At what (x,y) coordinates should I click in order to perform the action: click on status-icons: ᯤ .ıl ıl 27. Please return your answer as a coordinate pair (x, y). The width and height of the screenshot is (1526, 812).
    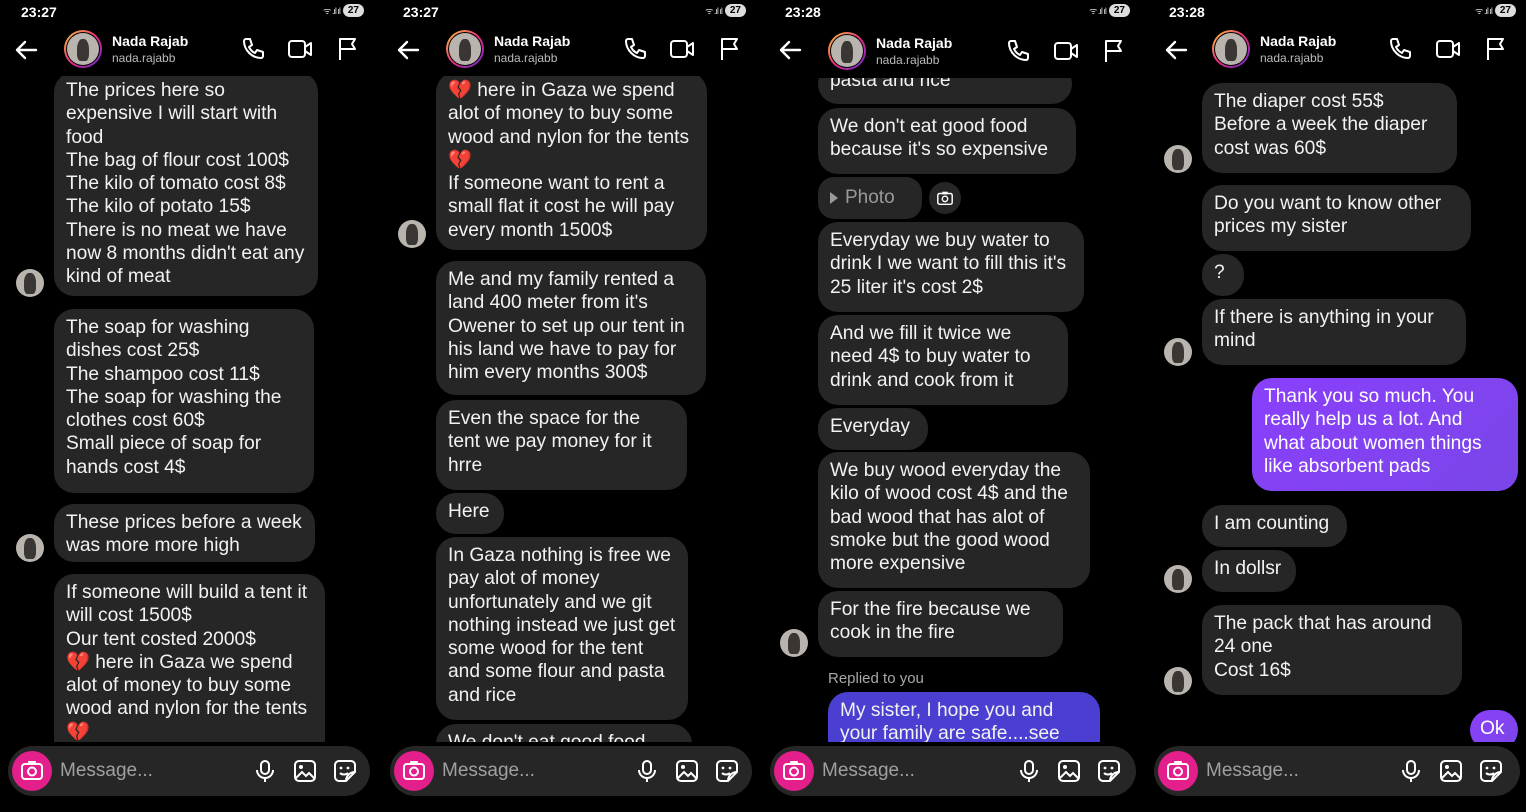
    Looking at the image, I should click on (343, 10).